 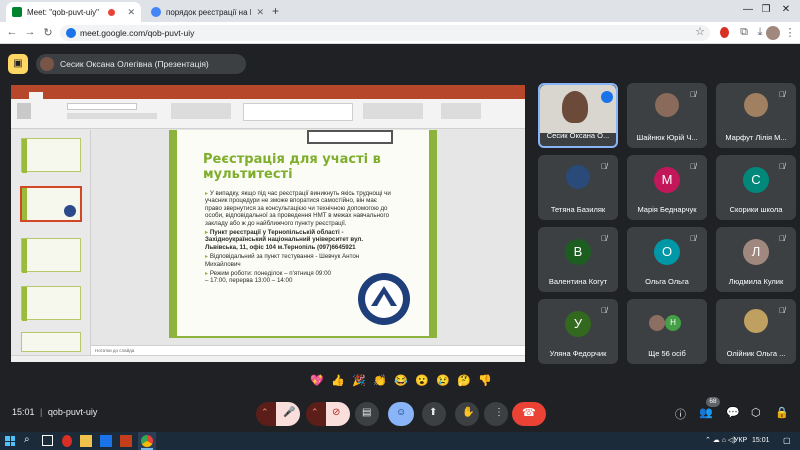 I want to click on host-controls-icon: 🔒, so click(x=782, y=412).